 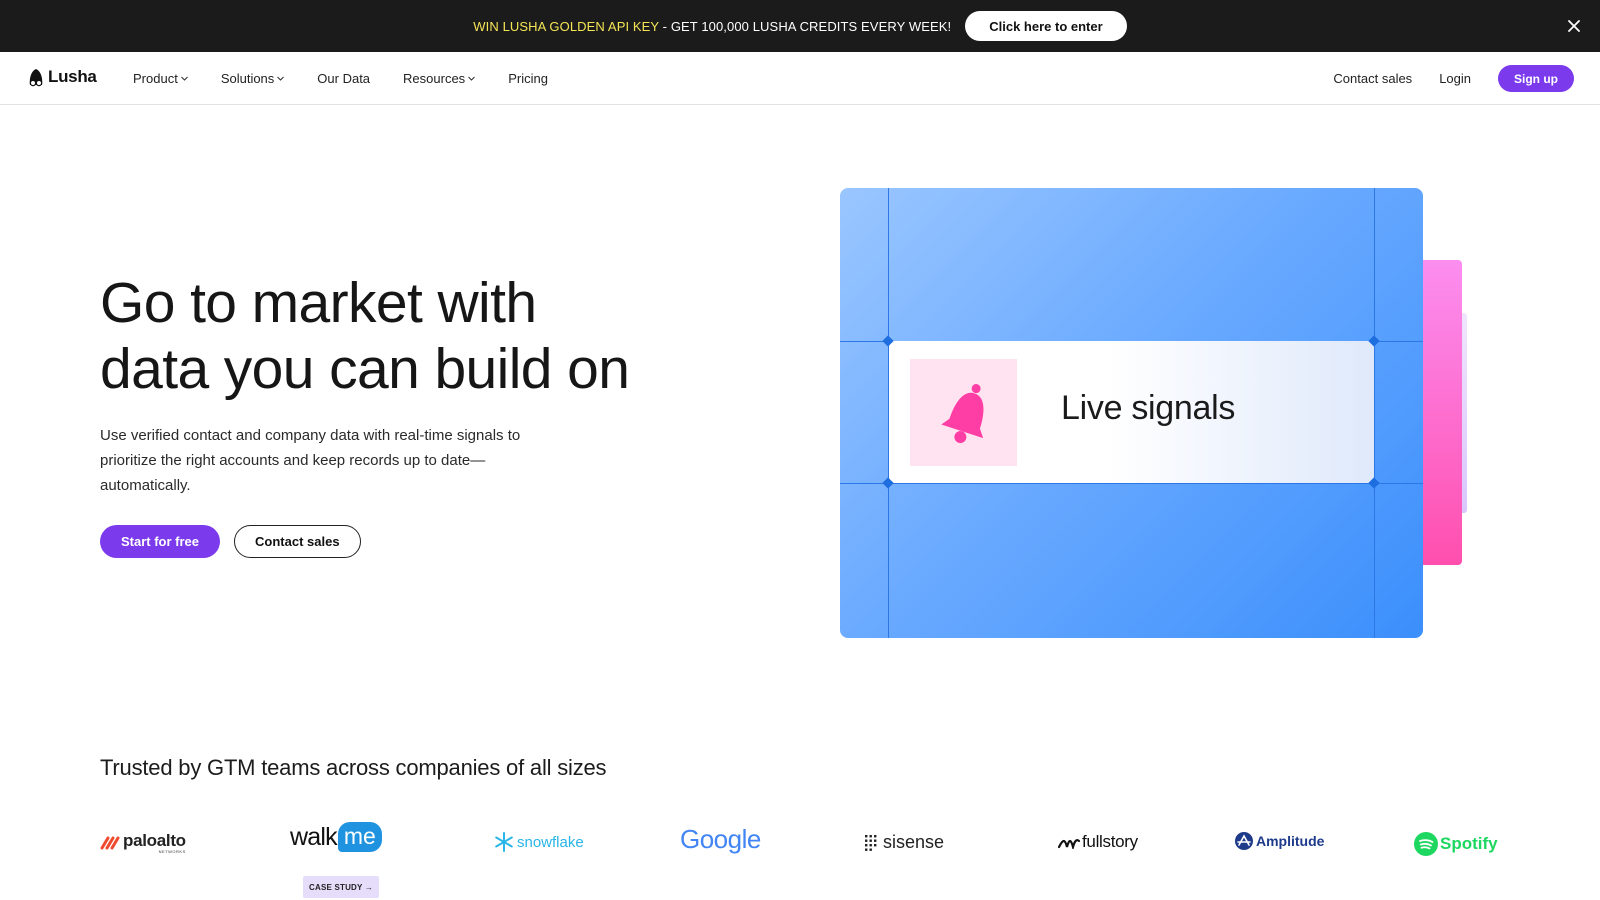 What do you see at coordinates (1148, 408) in the screenshot?
I see `live-signals-label: Live signals` at bounding box center [1148, 408].